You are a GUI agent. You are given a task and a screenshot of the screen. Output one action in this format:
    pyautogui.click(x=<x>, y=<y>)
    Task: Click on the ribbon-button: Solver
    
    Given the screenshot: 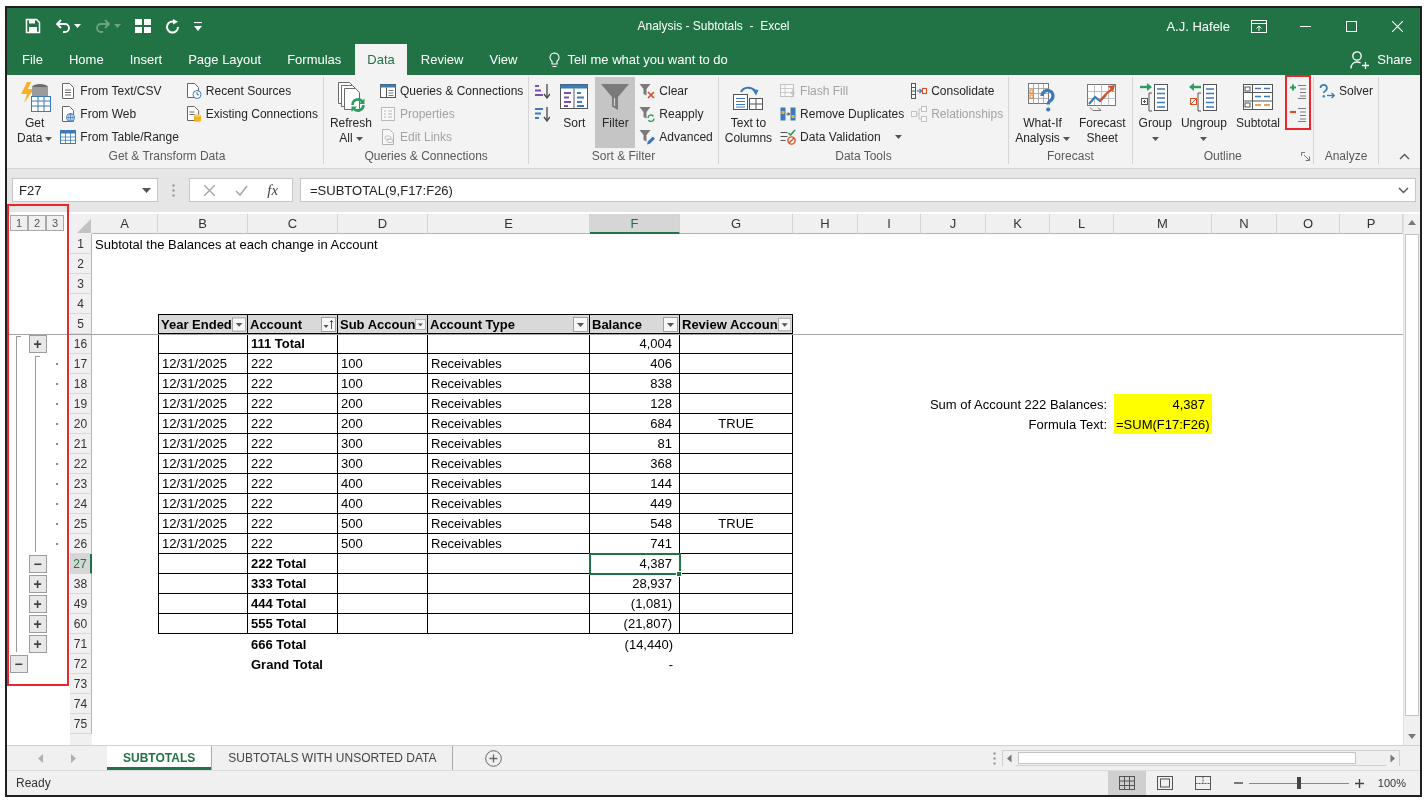 What is the action you would take?
    pyautogui.click(x=1346, y=90)
    